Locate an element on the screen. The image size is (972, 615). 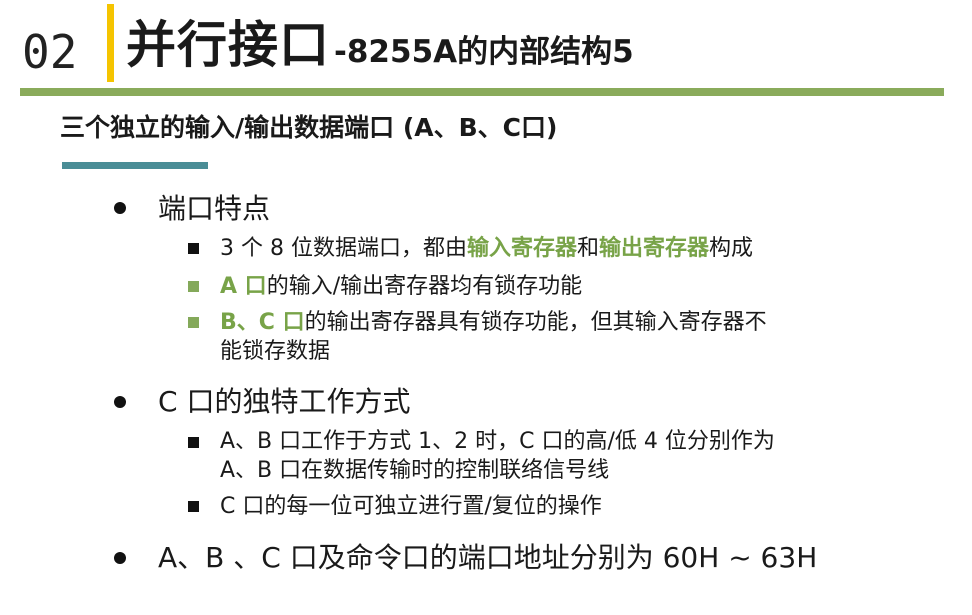
slide-subtitle: 三个独立的输入/输出数据端口 (A、B、C口) is located at coordinates (309, 127).